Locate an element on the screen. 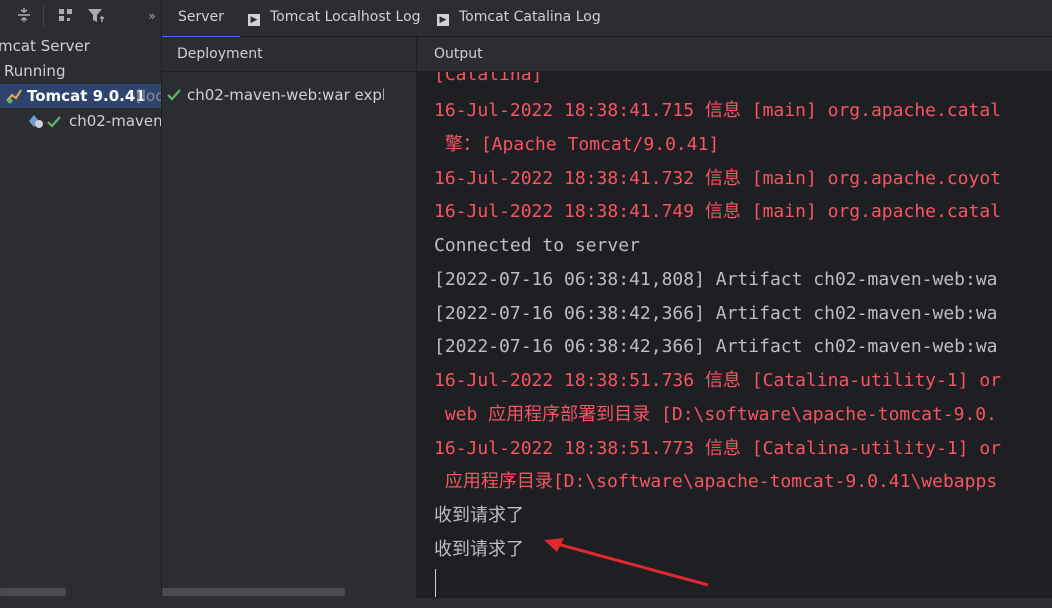  left-horizontal-scrollbar is located at coordinates (33, 592).